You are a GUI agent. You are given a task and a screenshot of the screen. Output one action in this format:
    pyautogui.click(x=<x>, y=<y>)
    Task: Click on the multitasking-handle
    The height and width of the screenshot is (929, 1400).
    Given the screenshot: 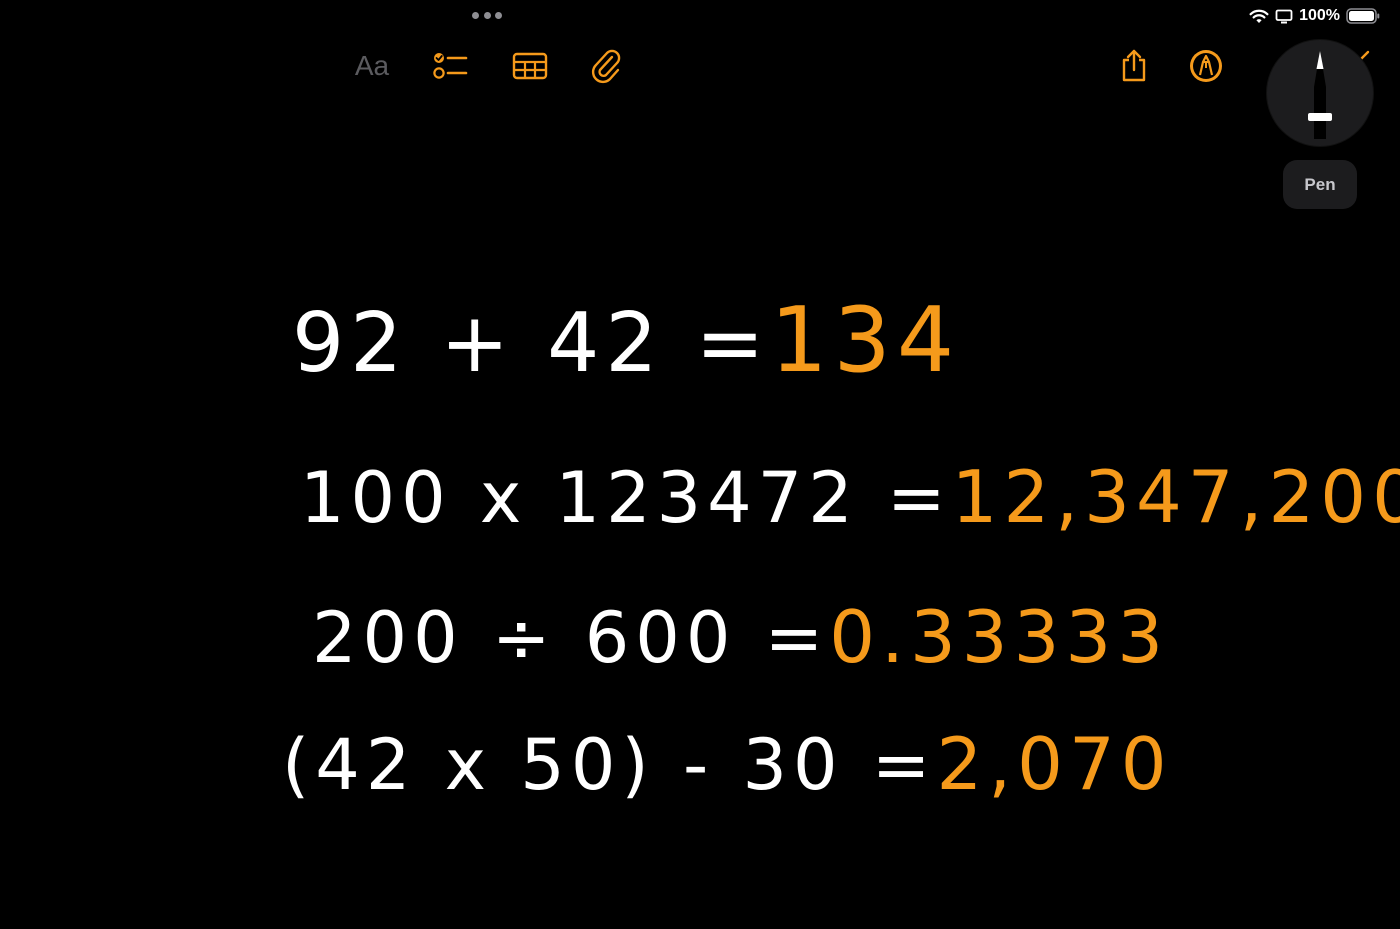 What is the action you would take?
    pyautogui.click(x=487, y=15)
    